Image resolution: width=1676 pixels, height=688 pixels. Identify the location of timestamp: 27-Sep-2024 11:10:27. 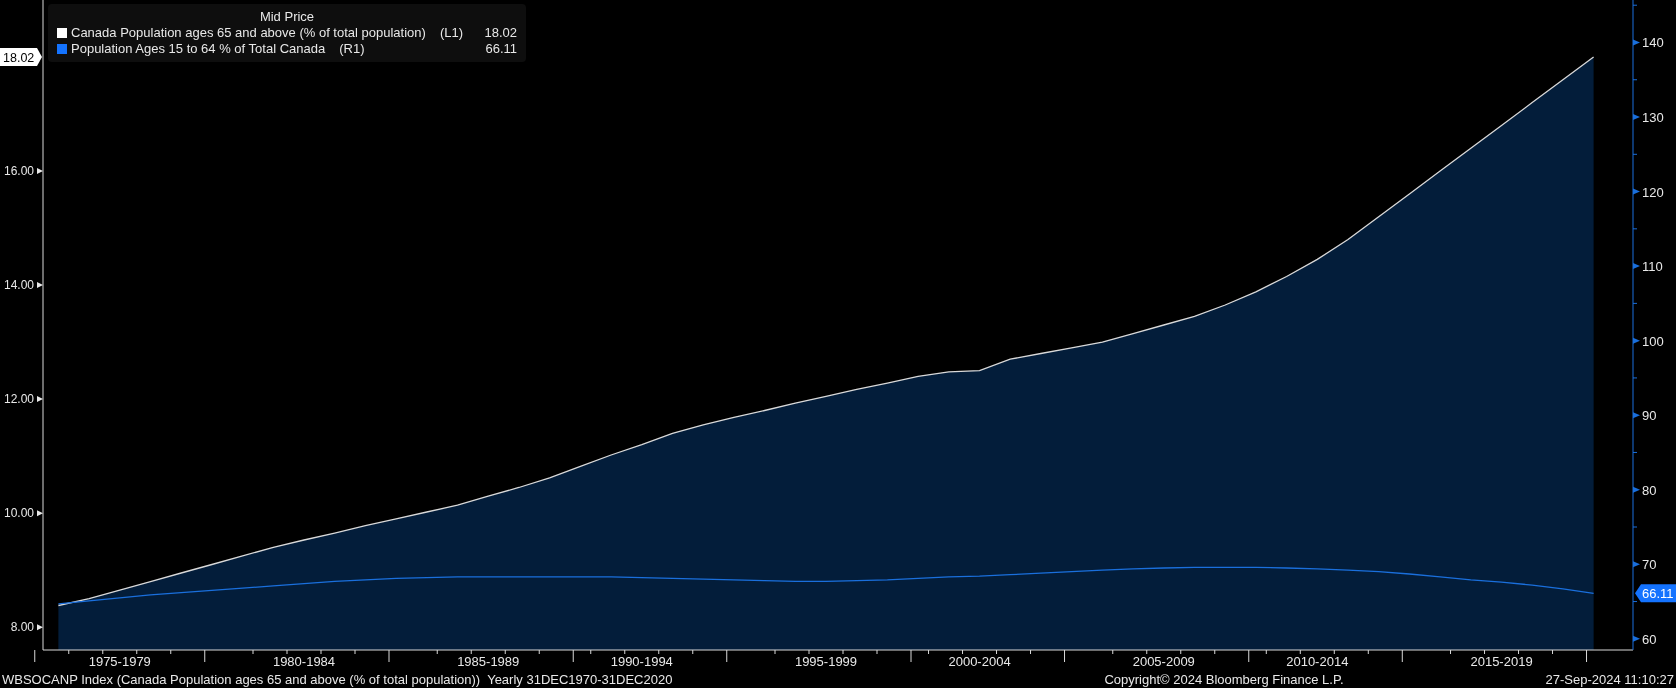
(1609, 679).